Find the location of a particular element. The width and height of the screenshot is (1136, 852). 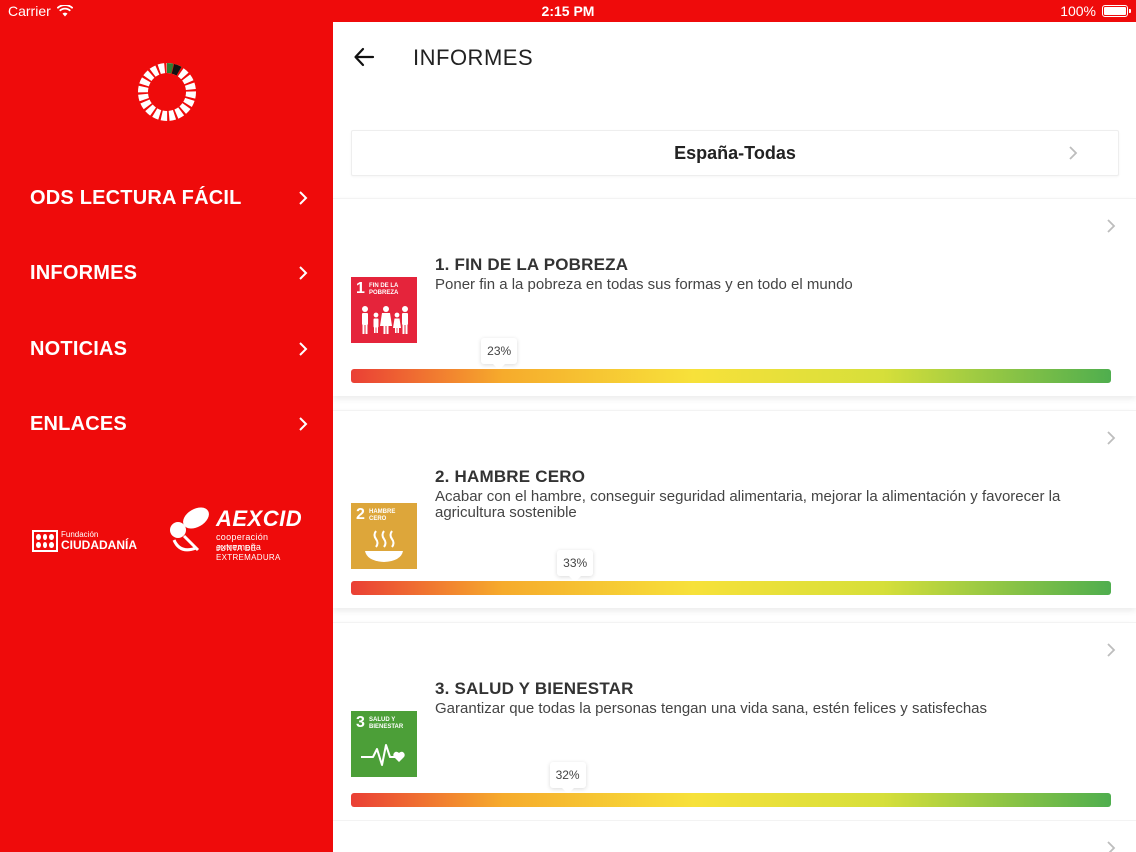

top-bar: INFORMES is located at coordinates (734, 59).